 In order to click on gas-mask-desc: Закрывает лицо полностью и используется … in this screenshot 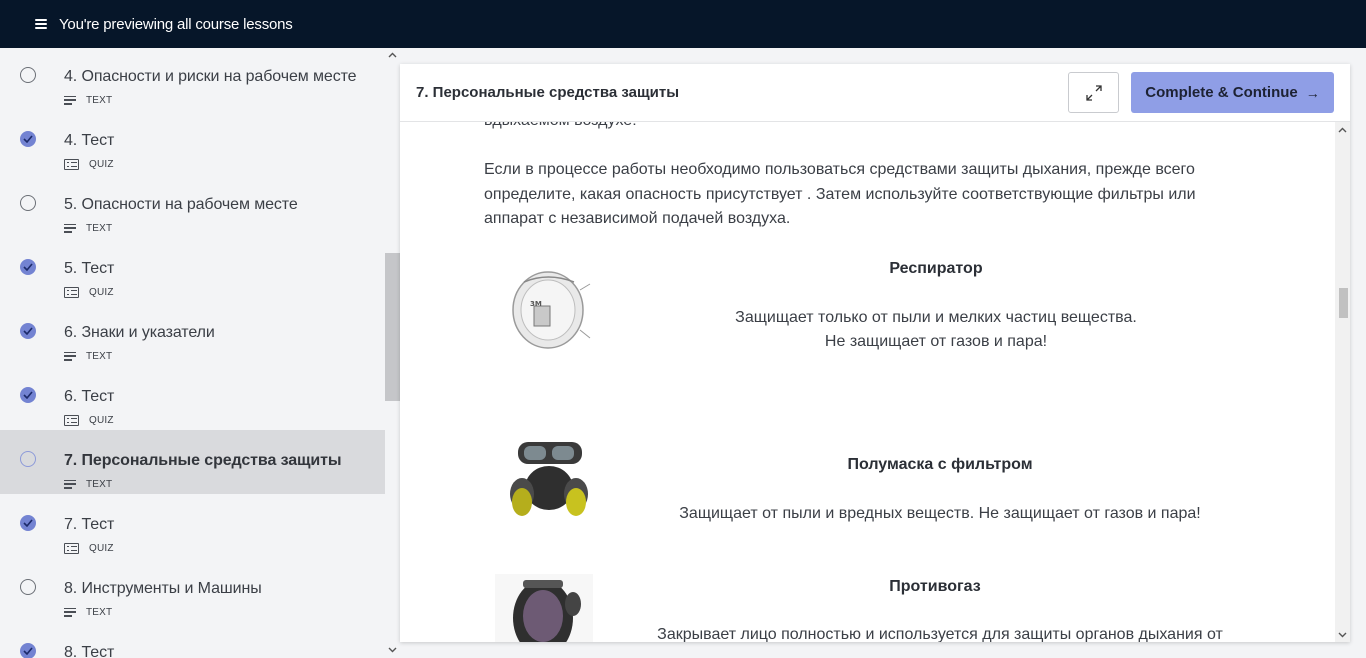, I will do `click(940, 634)`.